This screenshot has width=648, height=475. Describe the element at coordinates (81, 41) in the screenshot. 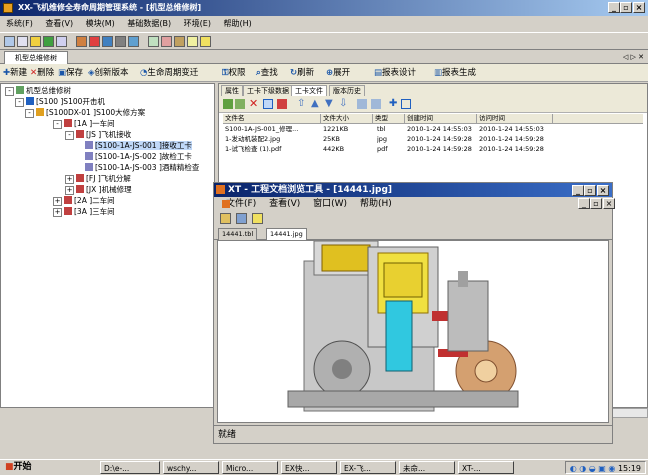

I see `tools-icon` at that location.